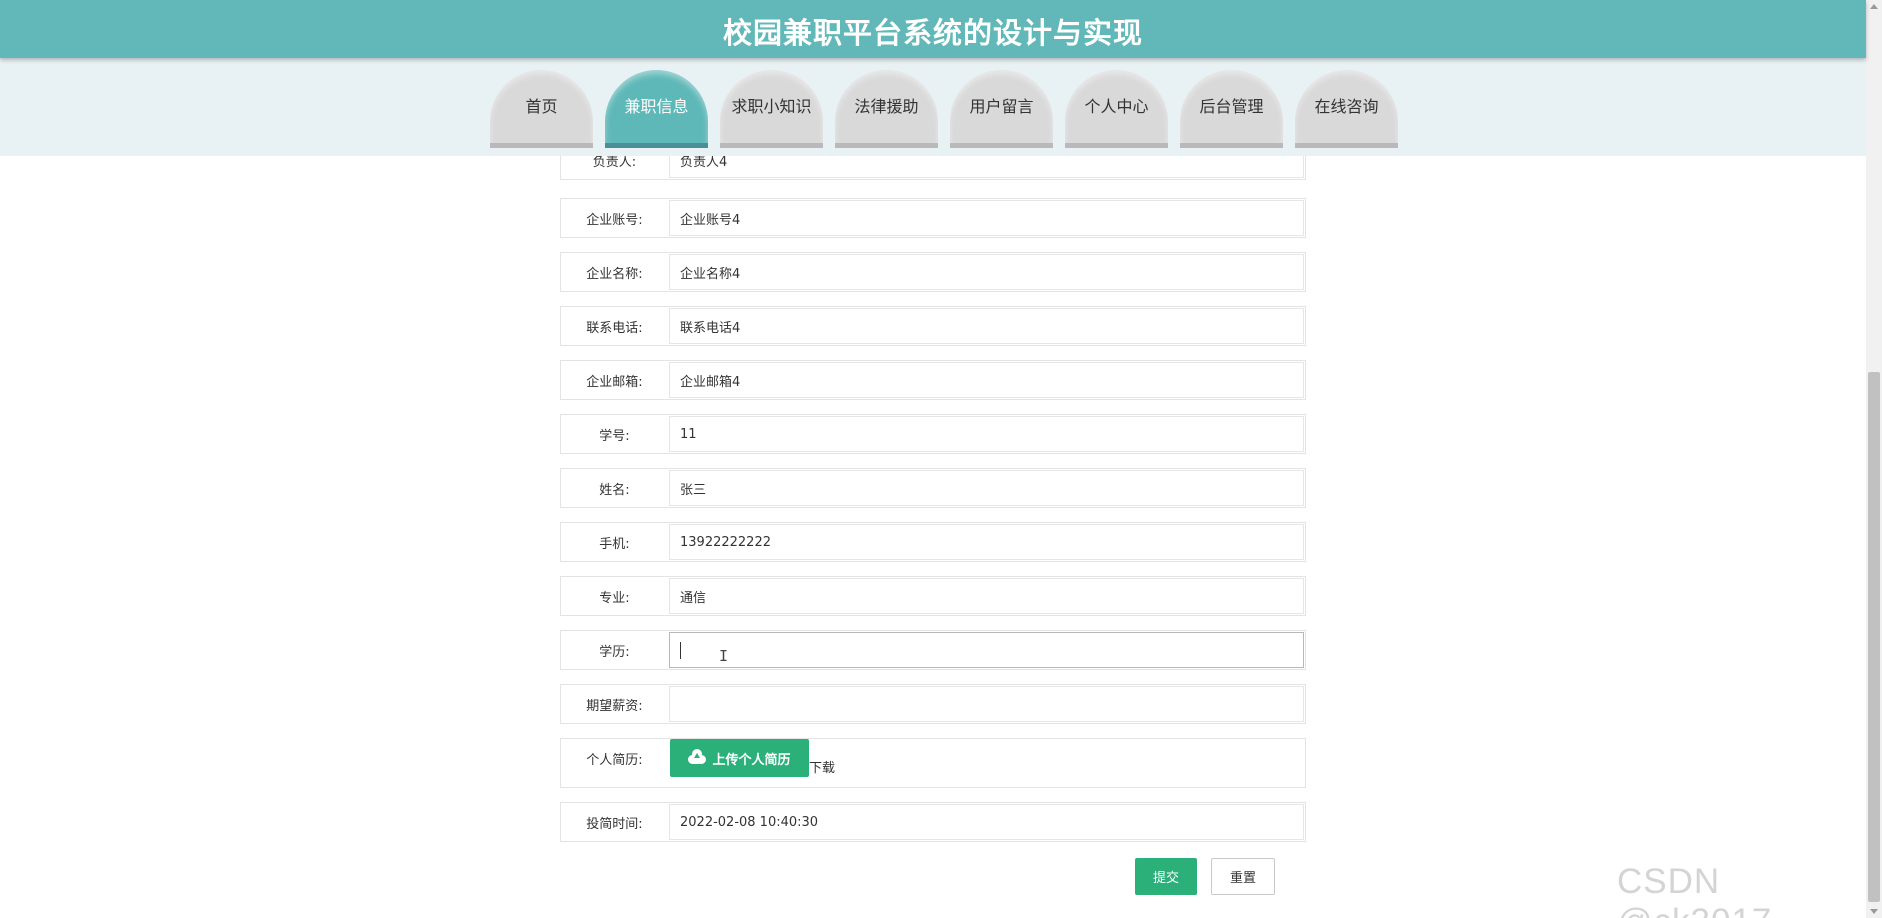 Image resolution: width=1882 pixels, height=918 pixels. Describe the element at coordinates (1001, 109) in the screenshot. I see `tab-user-messages: 用户留言` at that location.